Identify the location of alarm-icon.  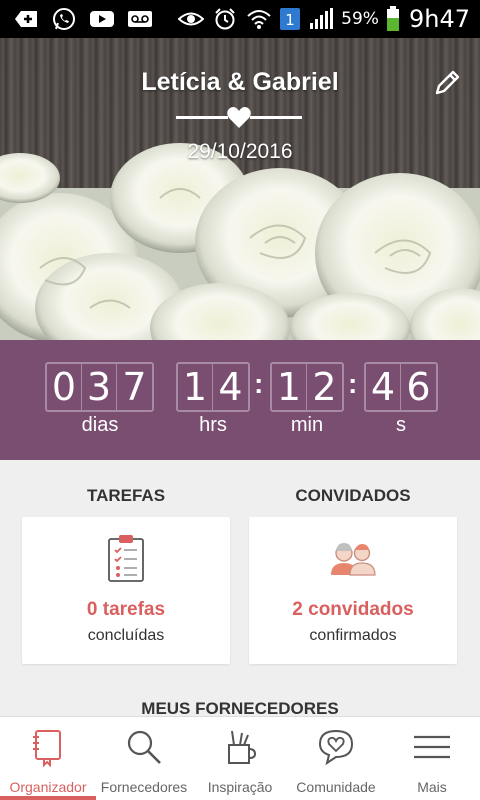
(225, 19).